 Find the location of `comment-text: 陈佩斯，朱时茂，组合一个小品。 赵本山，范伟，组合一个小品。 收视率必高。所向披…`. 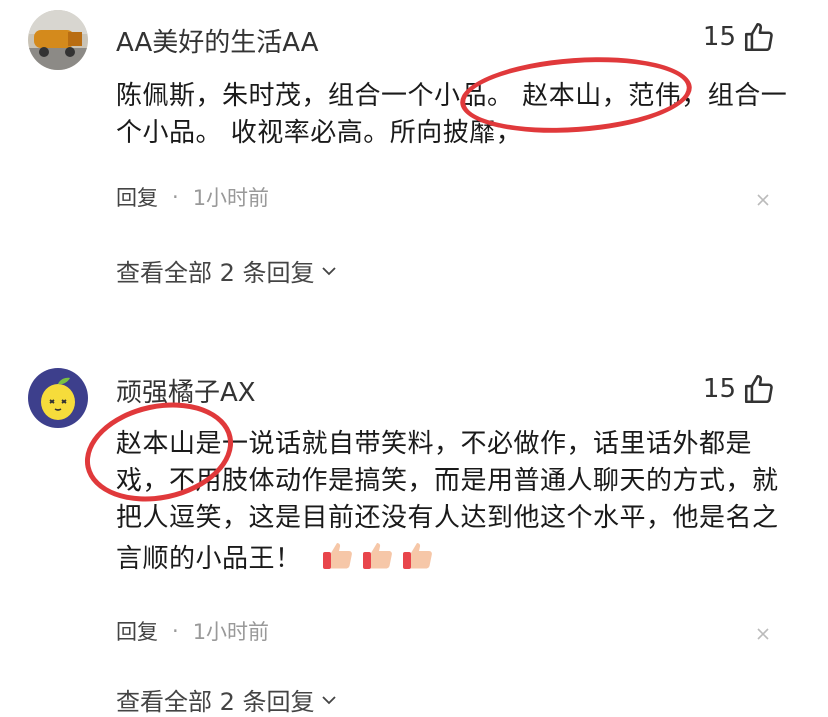

comment-text: 陈佩斯，朱时茂，组合一个小品。 赵本山，范伟，组合一个小品。 收视率必高。所向披… is located at coordinates (452, 114).